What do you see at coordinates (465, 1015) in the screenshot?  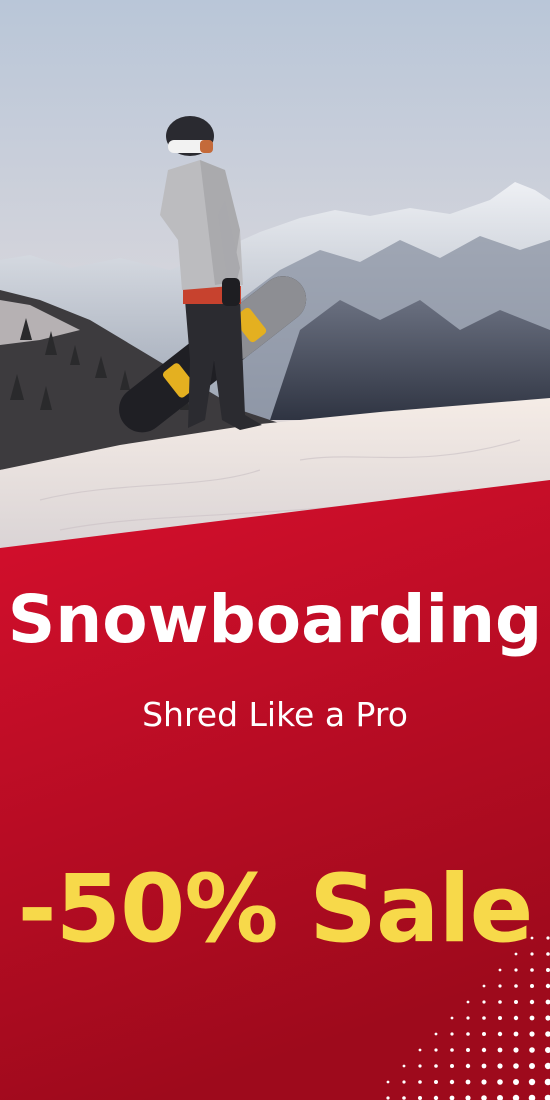 I see `dot-pattern-icon` at bounding box center [465, 1015].